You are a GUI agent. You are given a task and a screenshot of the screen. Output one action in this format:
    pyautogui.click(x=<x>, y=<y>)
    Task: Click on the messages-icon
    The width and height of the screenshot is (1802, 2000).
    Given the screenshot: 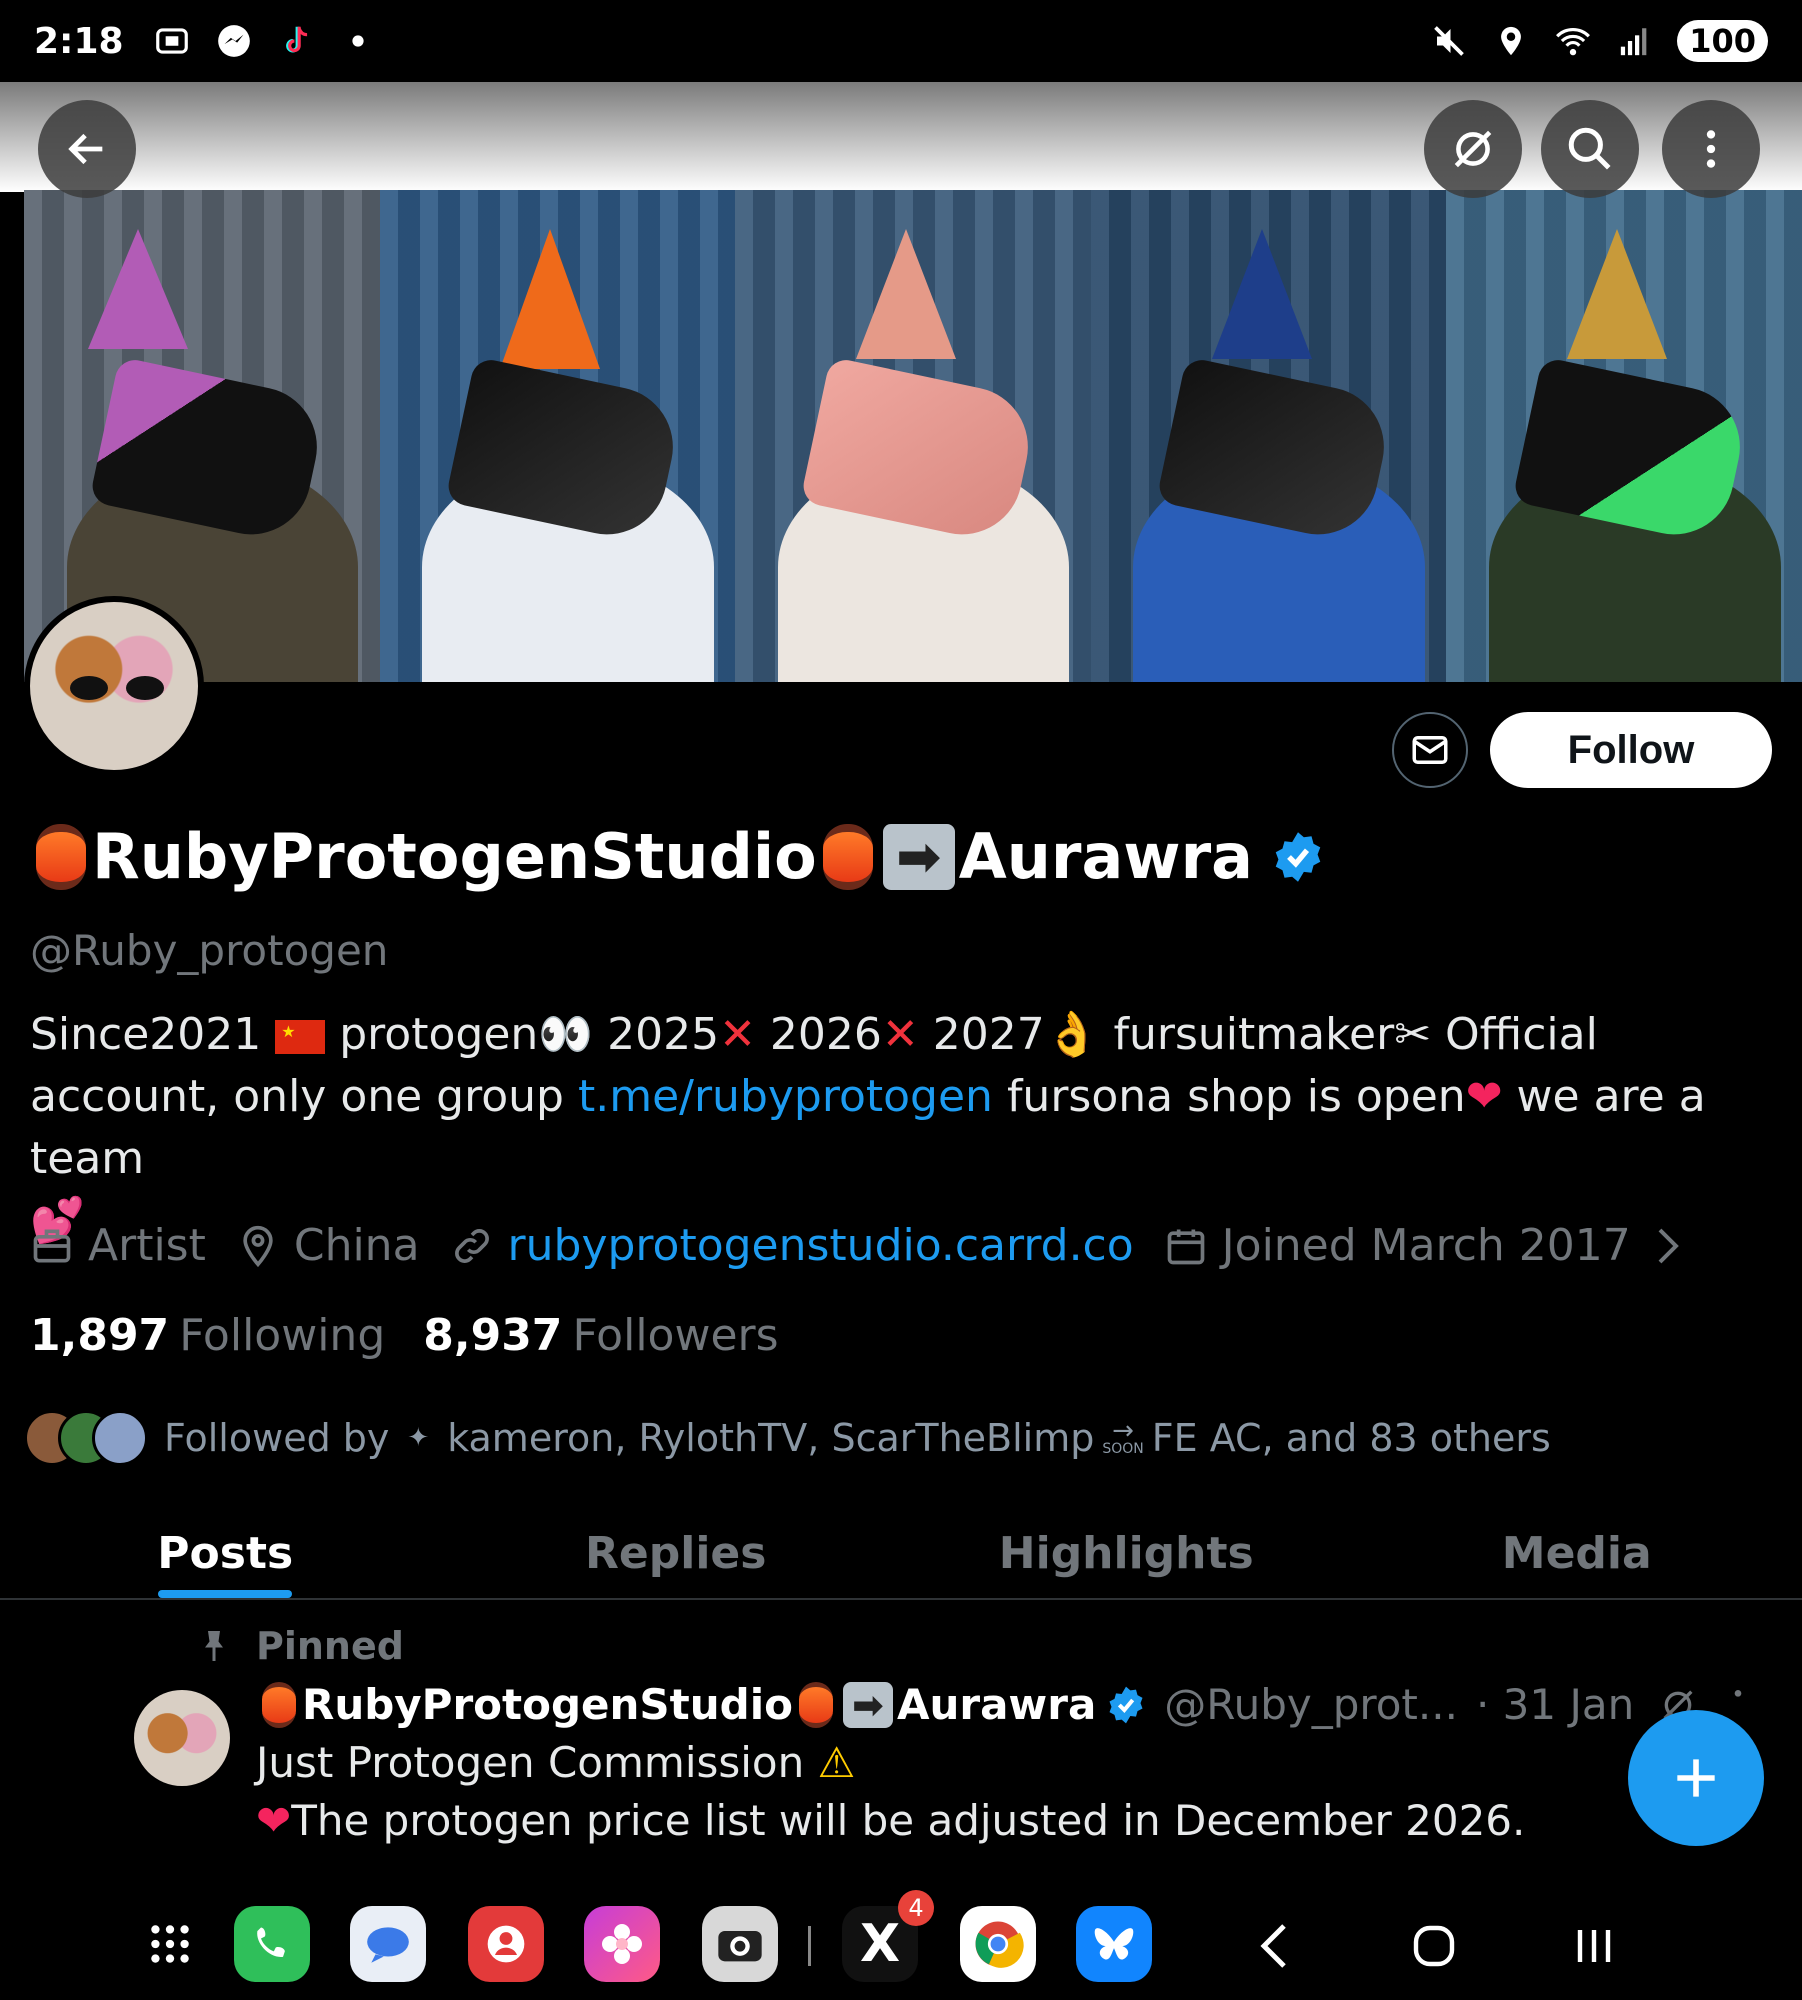 What is the action you would take?
    pyautogui.click(x=388, y=1944)
    